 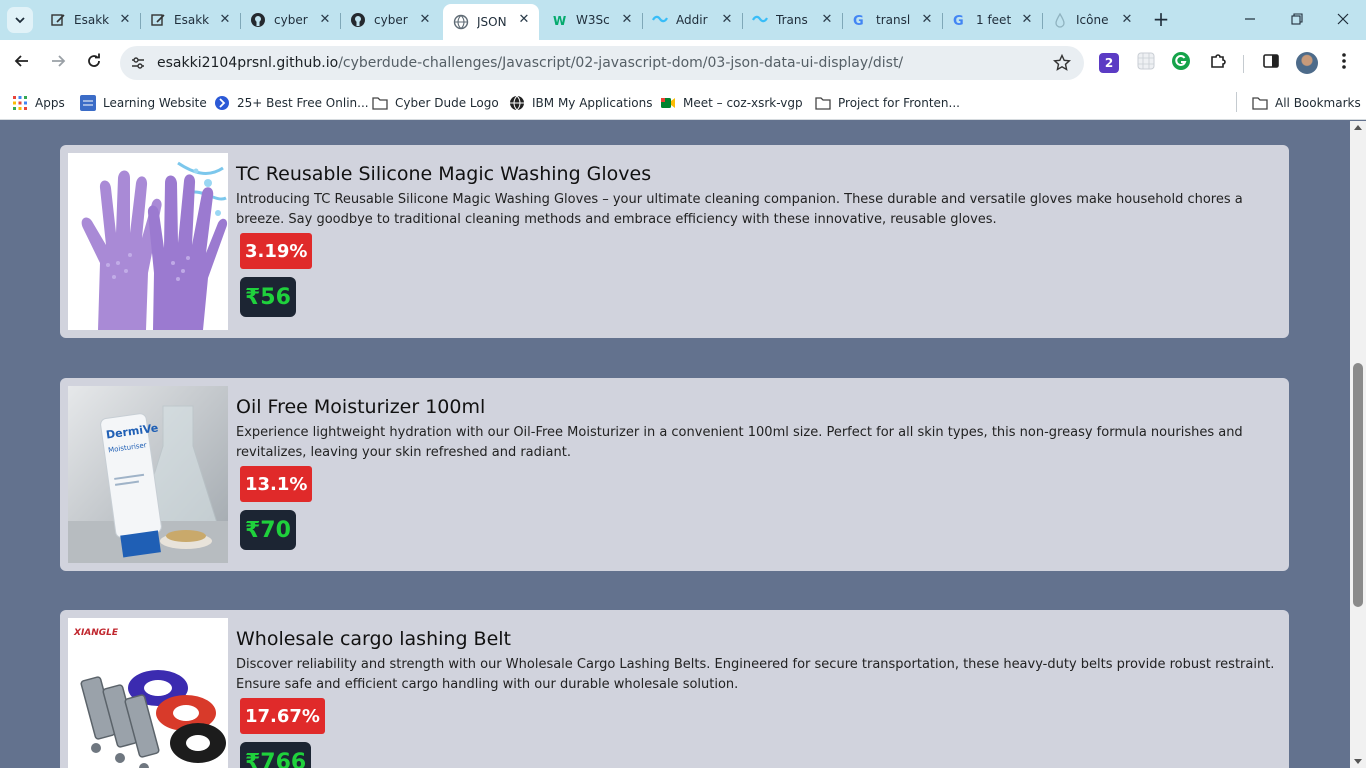 I want to click on avatar, so click(x=1307, y=63).